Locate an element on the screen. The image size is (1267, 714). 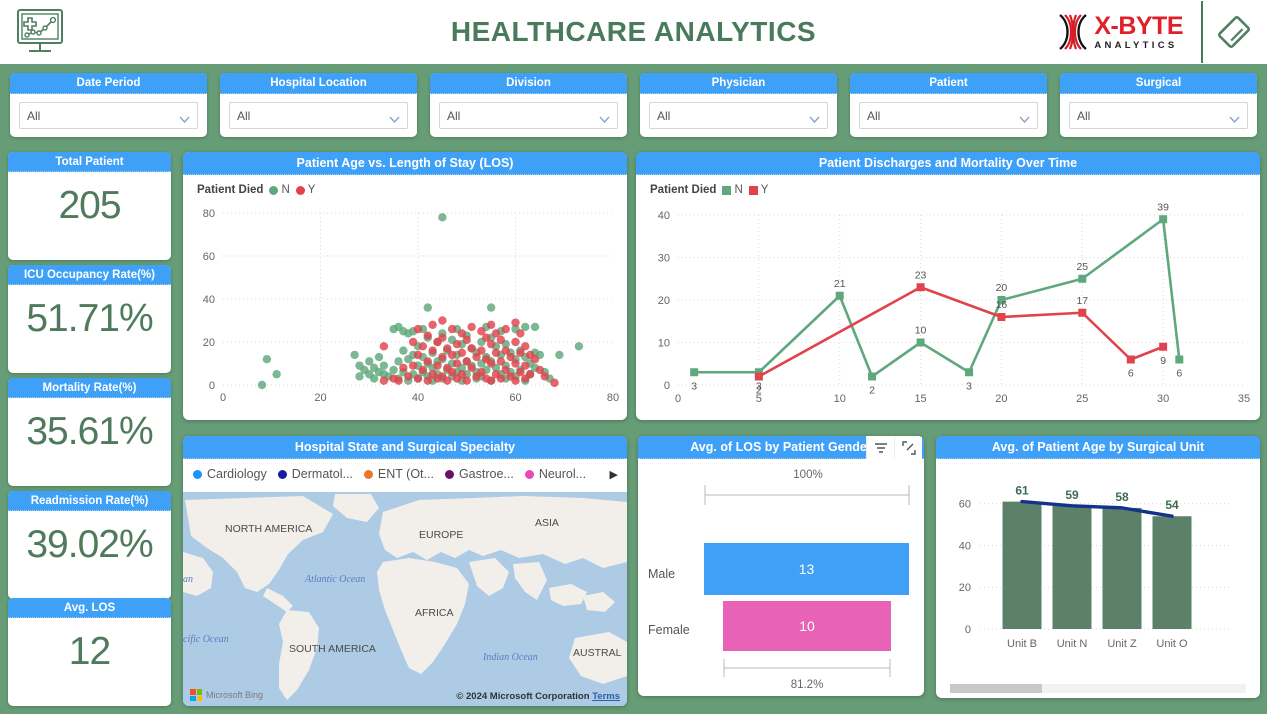
kpi-card-readmission-rate: Readmission Rate(%) 39.02% is located at coordinates (89, 545).